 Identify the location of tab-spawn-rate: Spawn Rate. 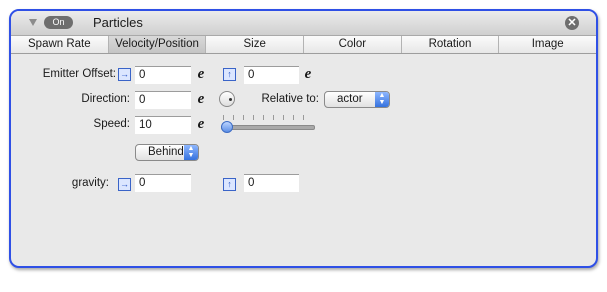
(60, 44).